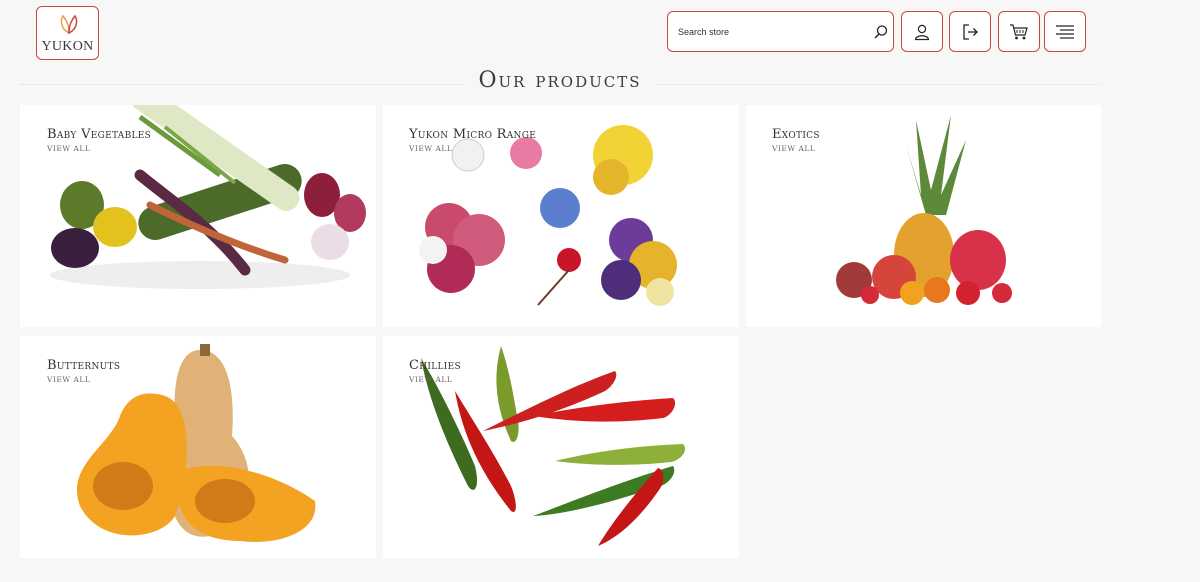 This screenshot has height=582, width=1200. I want to click on page-title-text: Our products, so click(560, 80).